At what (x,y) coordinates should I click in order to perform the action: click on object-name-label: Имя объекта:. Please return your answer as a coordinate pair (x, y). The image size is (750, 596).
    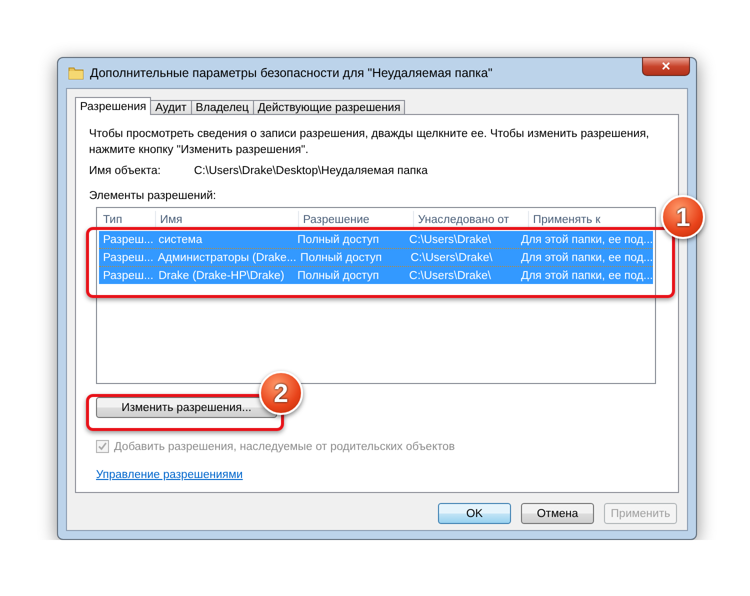
    Looking at the image, I should click on (125, 171).